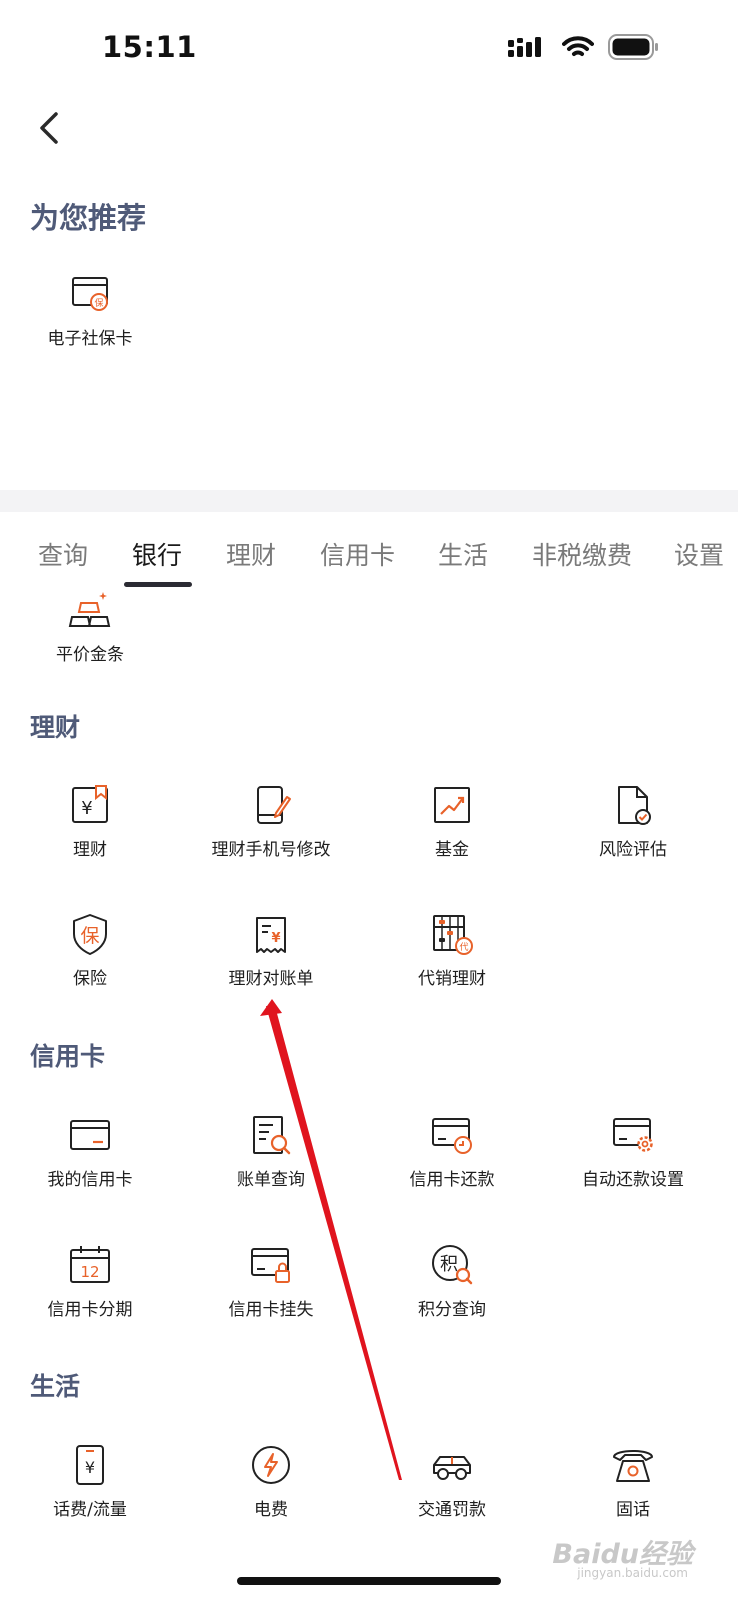  I want to click on card-repay-icon, so click(452, 1136).